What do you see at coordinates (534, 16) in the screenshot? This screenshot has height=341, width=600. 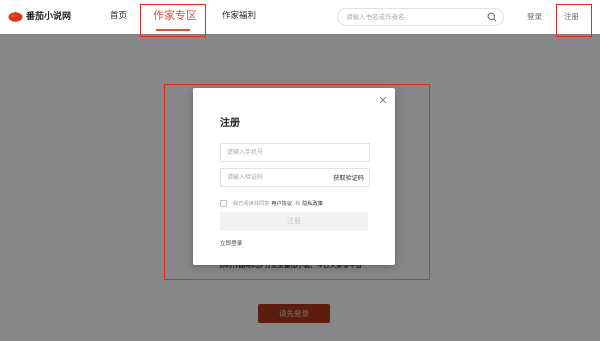 I see `login-link: 登录` at bounding box center [534, 16].